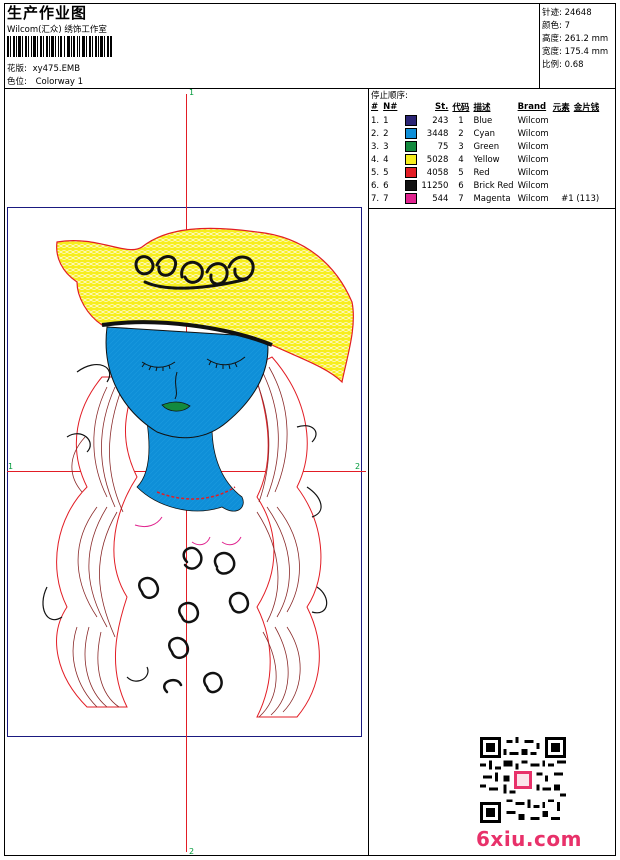 This screenshot has width=620, height=860. Describe the element at coordinates (443, 146) in the screenshot. I see `row-stitches: 75` at that location.